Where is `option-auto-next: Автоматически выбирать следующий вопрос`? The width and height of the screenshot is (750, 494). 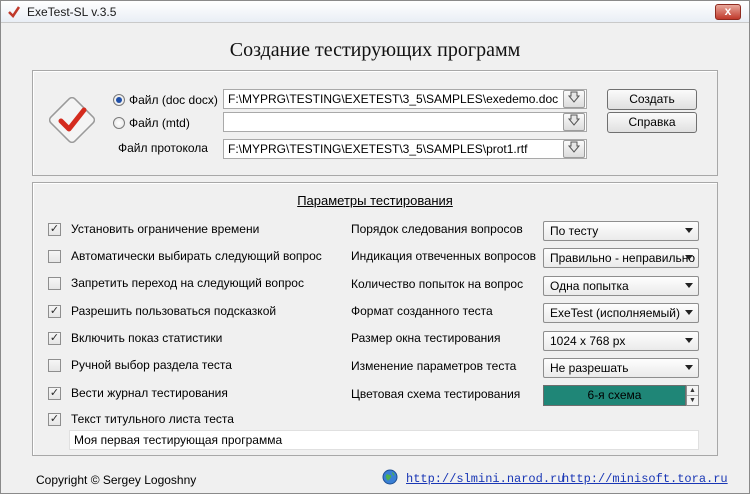 option-auto-next: Автоматически выбирать следующий вопрос is located at coordinates (185, 256).